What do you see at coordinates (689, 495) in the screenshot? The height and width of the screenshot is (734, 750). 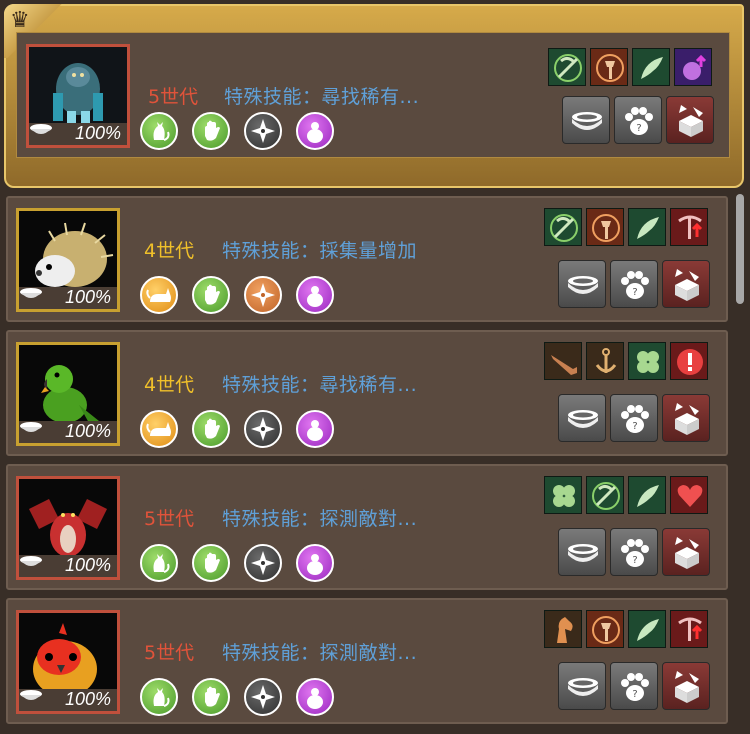 I see `heart-ability-icon` at bounding box center [689, 495].